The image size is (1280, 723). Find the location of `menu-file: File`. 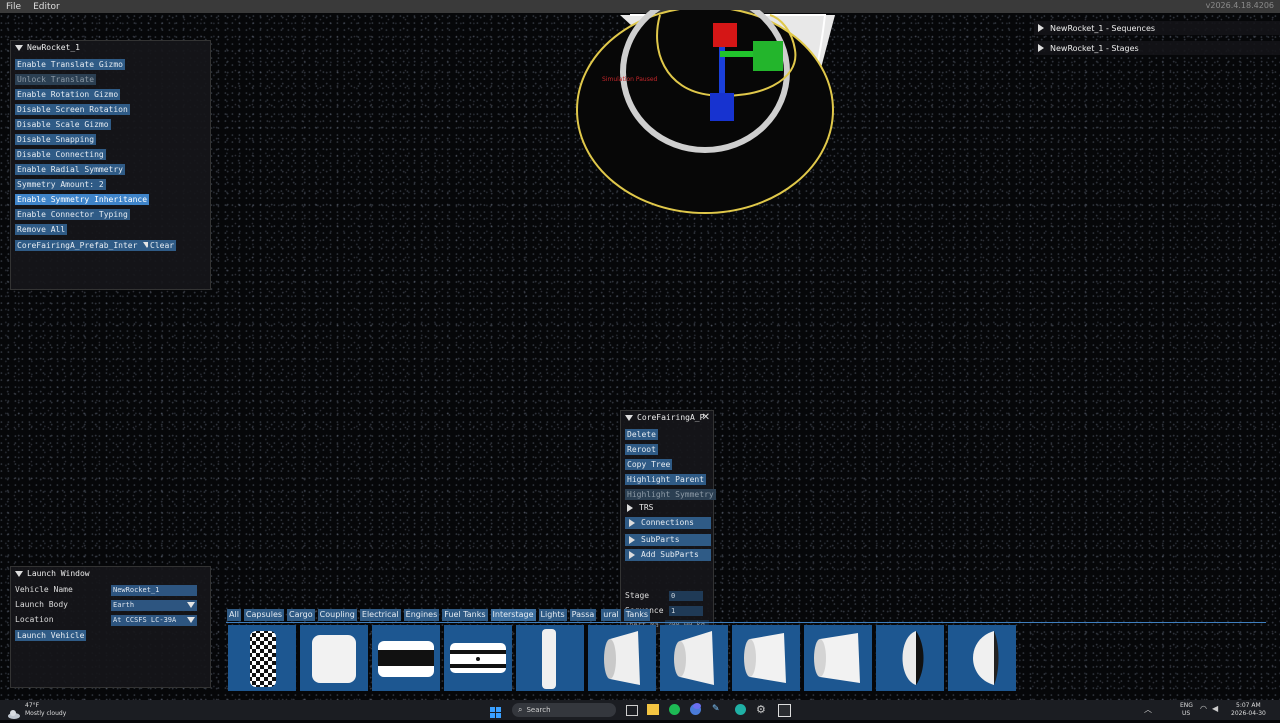

menu-file: File is located at coordinates (13, 7).